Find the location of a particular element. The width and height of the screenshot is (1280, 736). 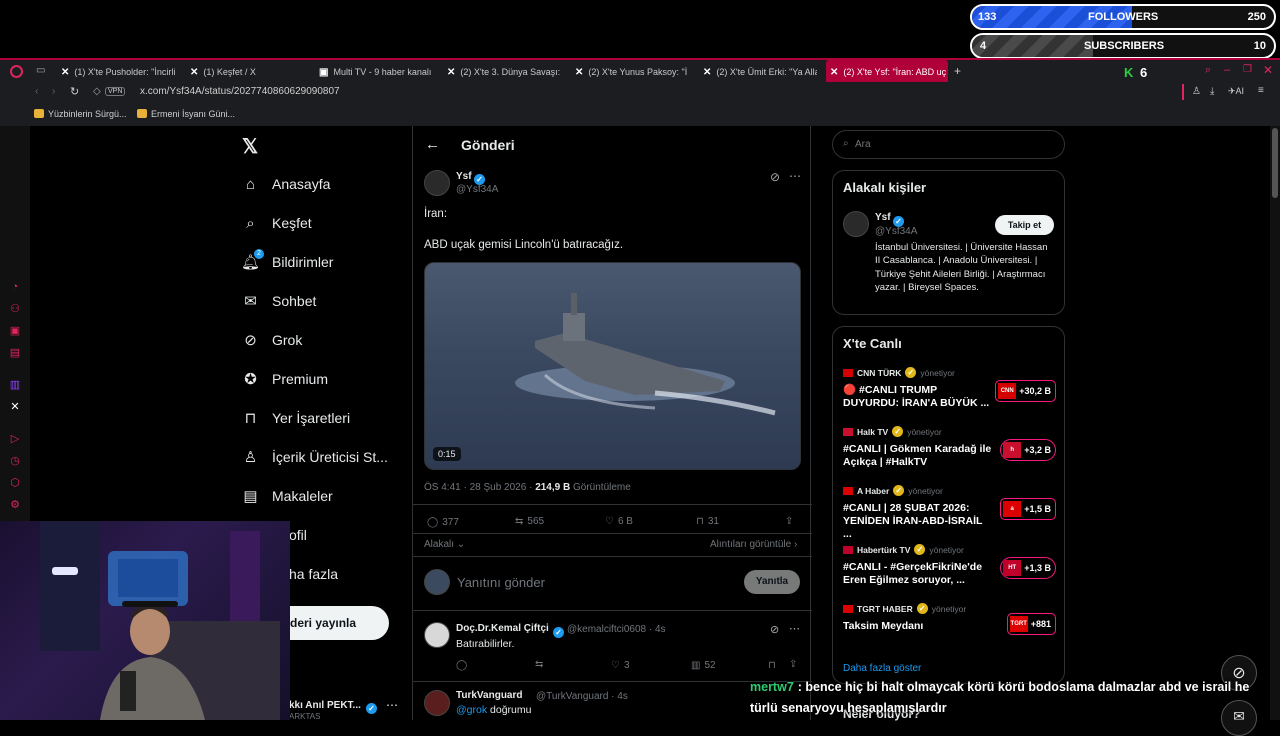

like-action: ♡ 3 is located at coordinates (620, 665).